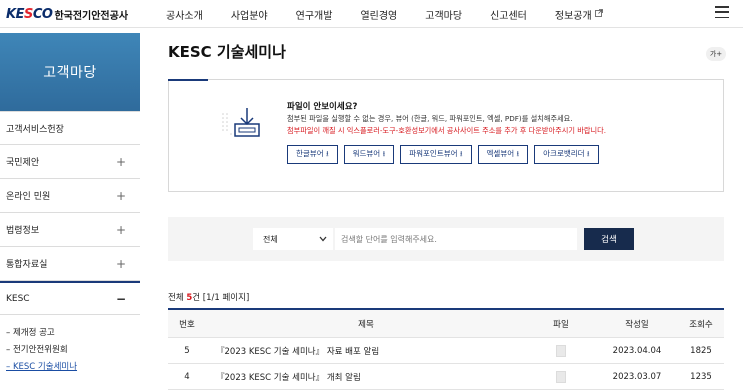  What do you see at coordinates (722, 12) in the screenshot?
I see `hamburger-menu-icon` at bounding box center [722, 12].